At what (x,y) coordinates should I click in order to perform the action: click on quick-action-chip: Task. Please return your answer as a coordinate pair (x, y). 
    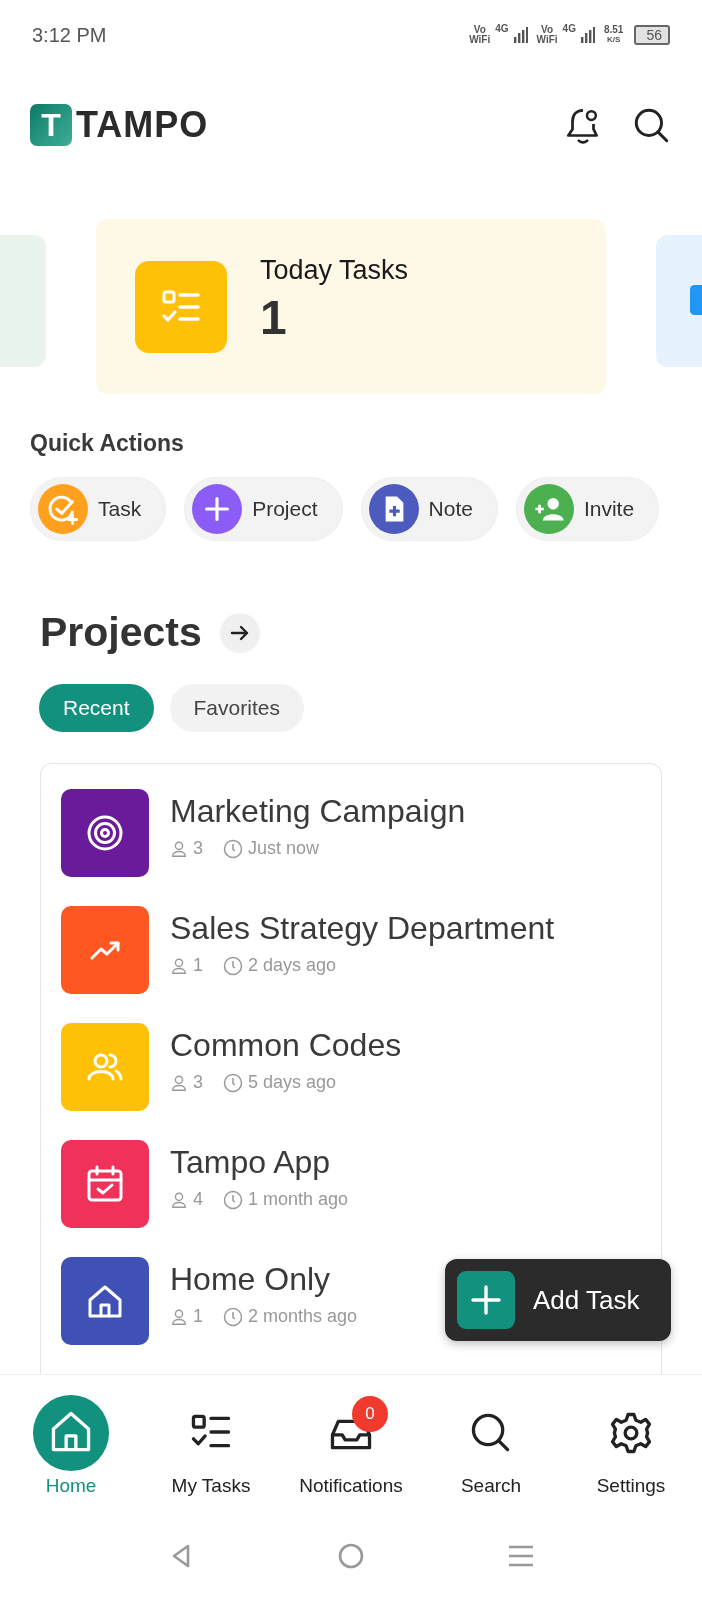
    Looking at the image, I should click on (98, 509).